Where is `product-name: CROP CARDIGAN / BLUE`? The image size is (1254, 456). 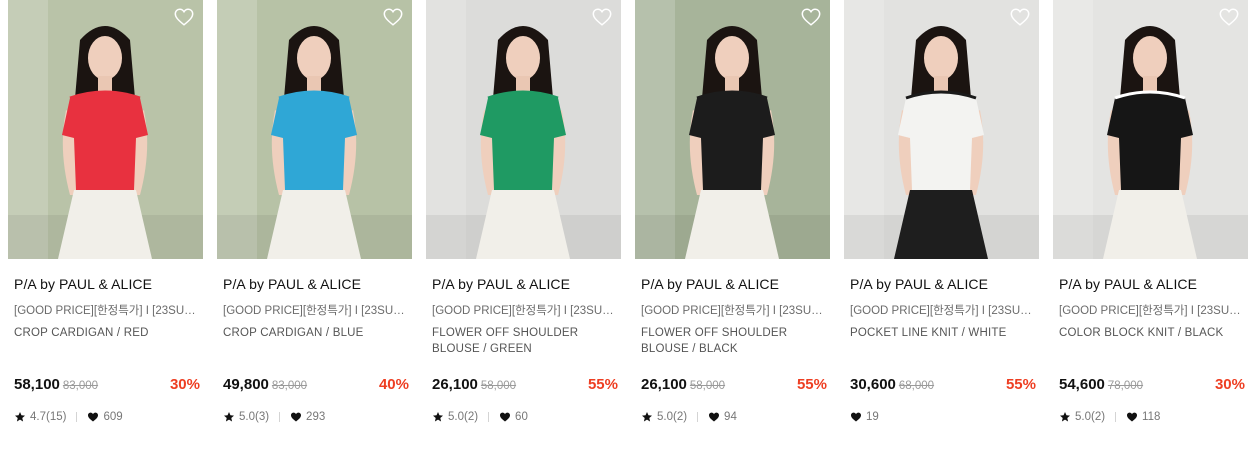
product-name: CROP CARDIGAN / BLUE is located at coordinates (317, 333).